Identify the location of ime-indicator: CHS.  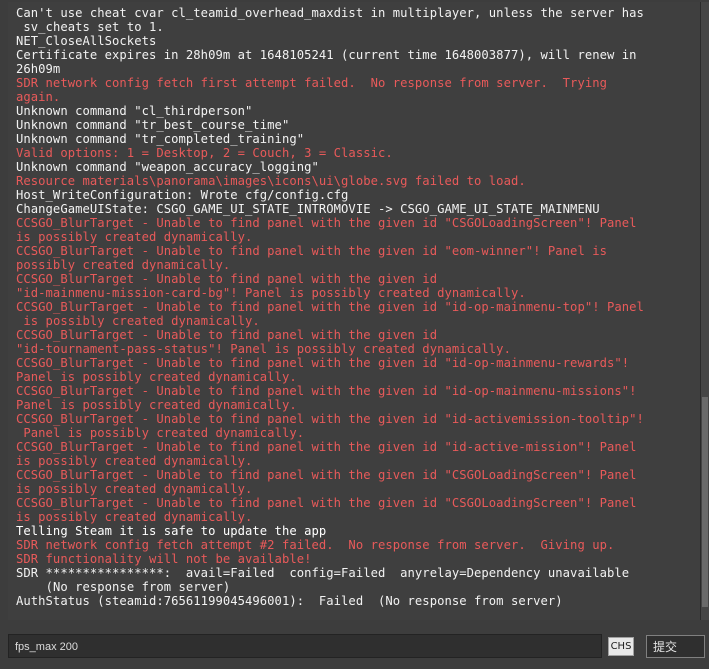
(621, 646).